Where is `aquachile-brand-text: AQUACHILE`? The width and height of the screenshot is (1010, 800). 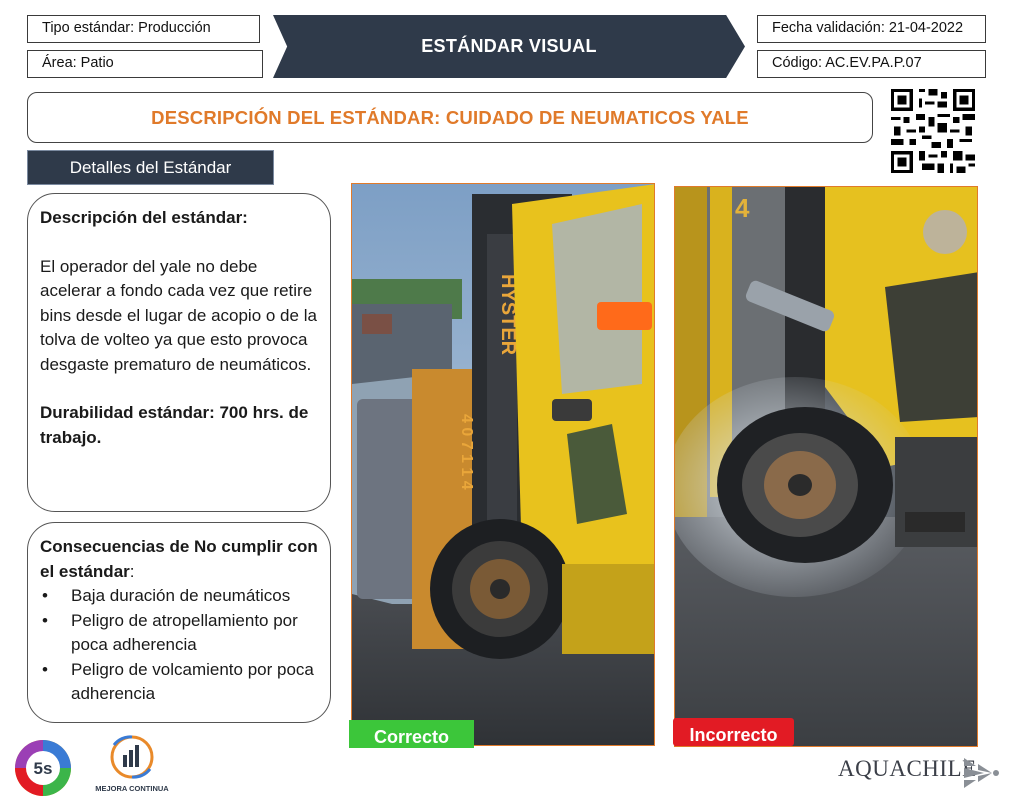 aquachile-brand-text: AQUACHILE is located at coordinates (907, 768).